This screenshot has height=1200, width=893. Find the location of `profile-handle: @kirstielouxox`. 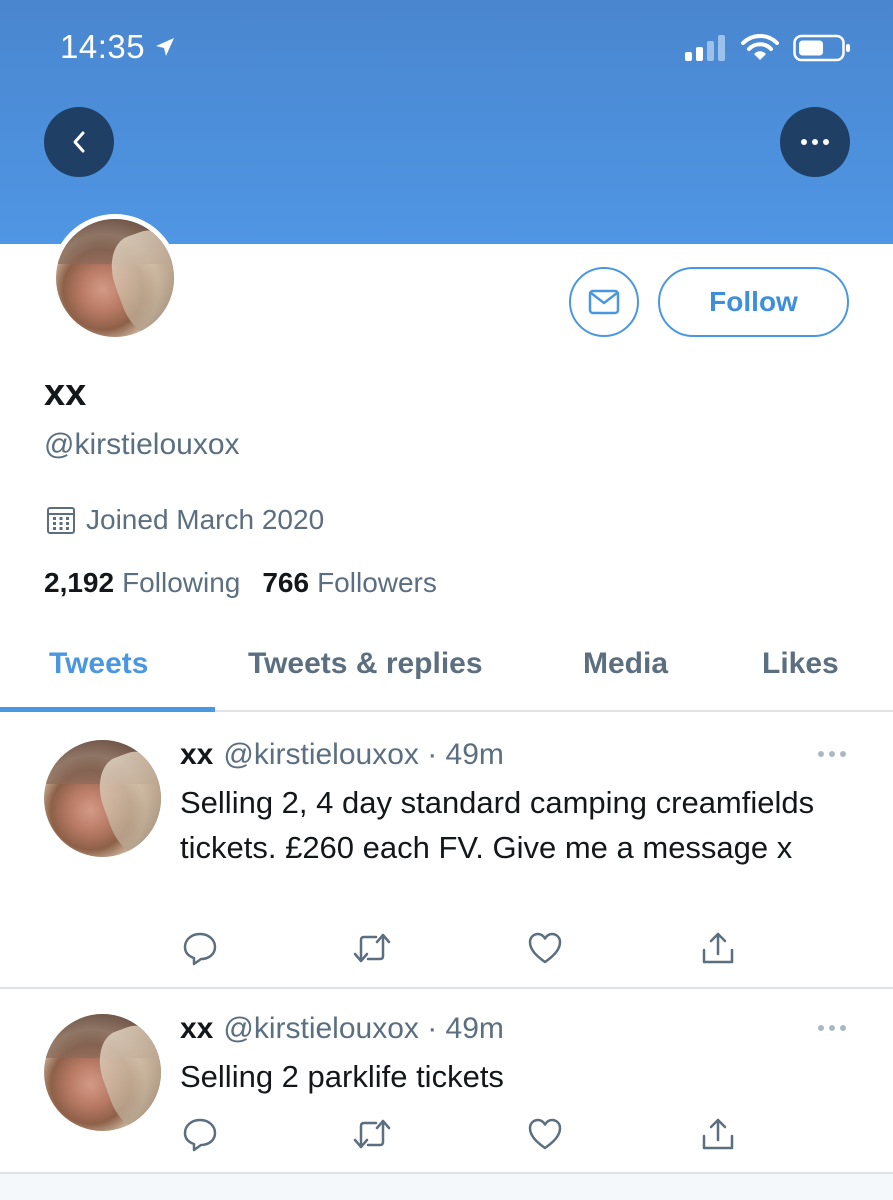

profile-handle: @kirstielouxox is located at coordinates (142, 444).